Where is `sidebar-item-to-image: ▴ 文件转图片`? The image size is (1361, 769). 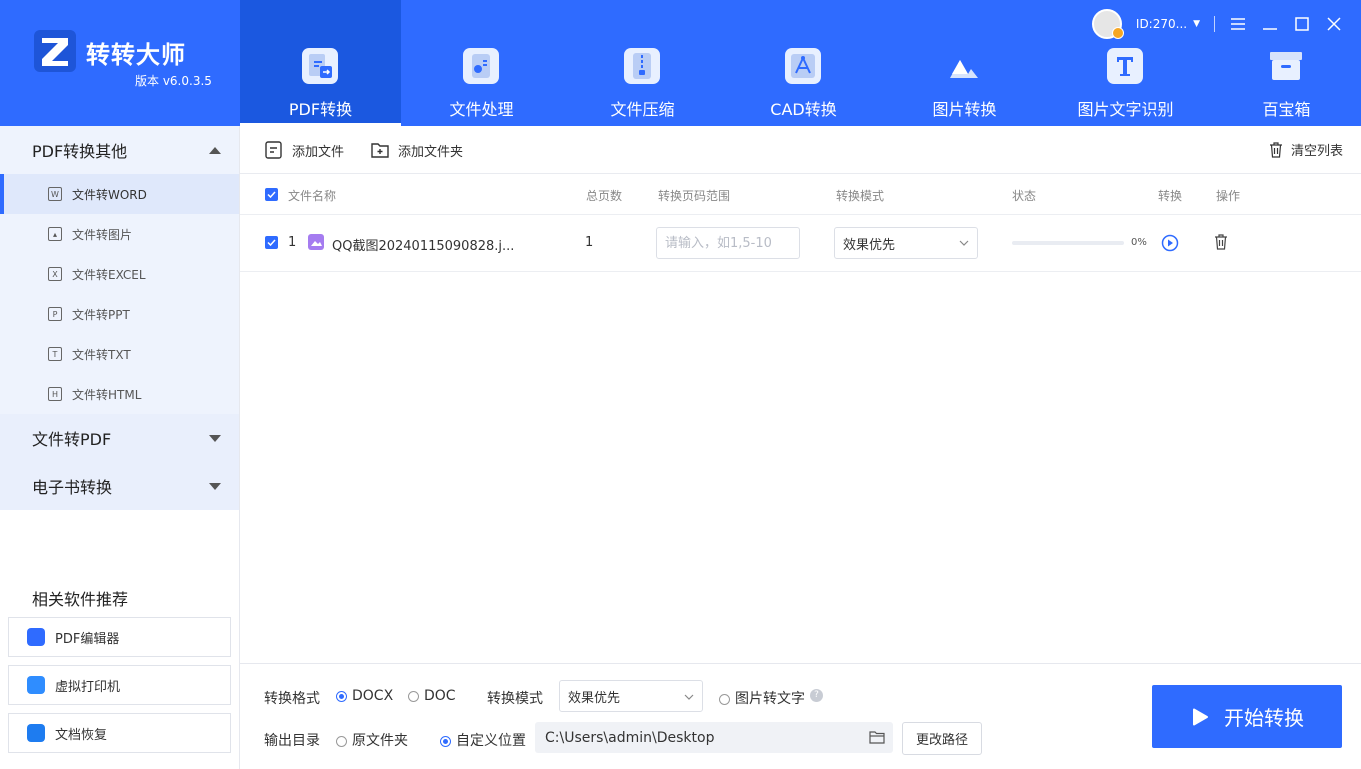 sidebar-item-to-image: ▴ 文件转图片 is located at coordinates (119, 234).